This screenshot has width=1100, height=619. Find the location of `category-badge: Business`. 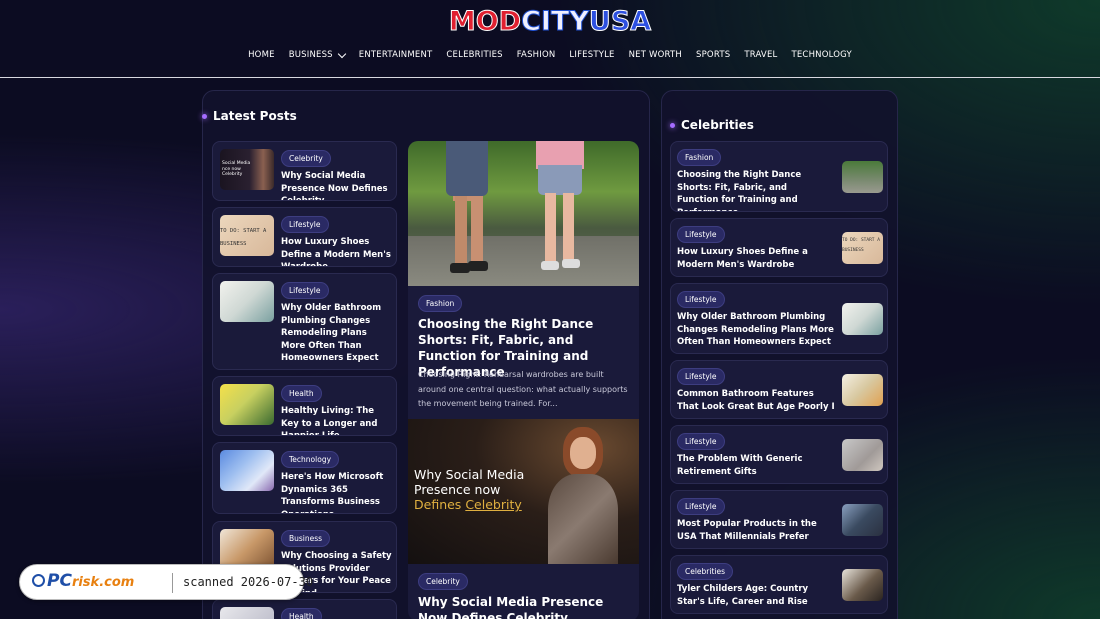

category-badge: Business is located at coordinates (306, 538).